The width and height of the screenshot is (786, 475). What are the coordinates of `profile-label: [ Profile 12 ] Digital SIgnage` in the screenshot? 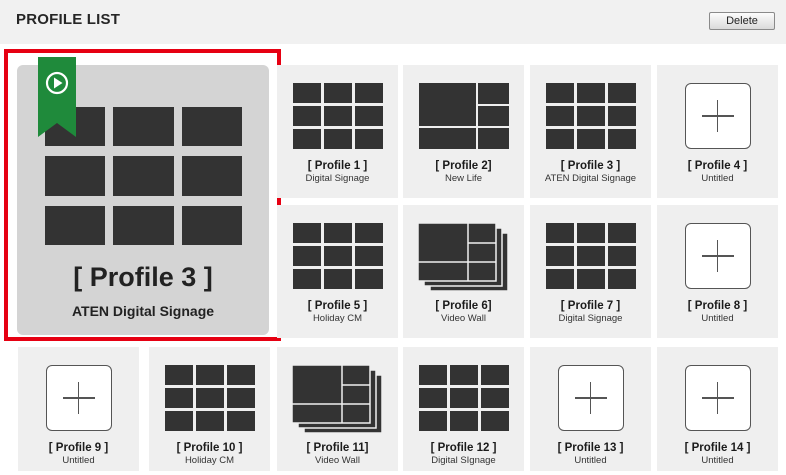 It's located at (463, 454).